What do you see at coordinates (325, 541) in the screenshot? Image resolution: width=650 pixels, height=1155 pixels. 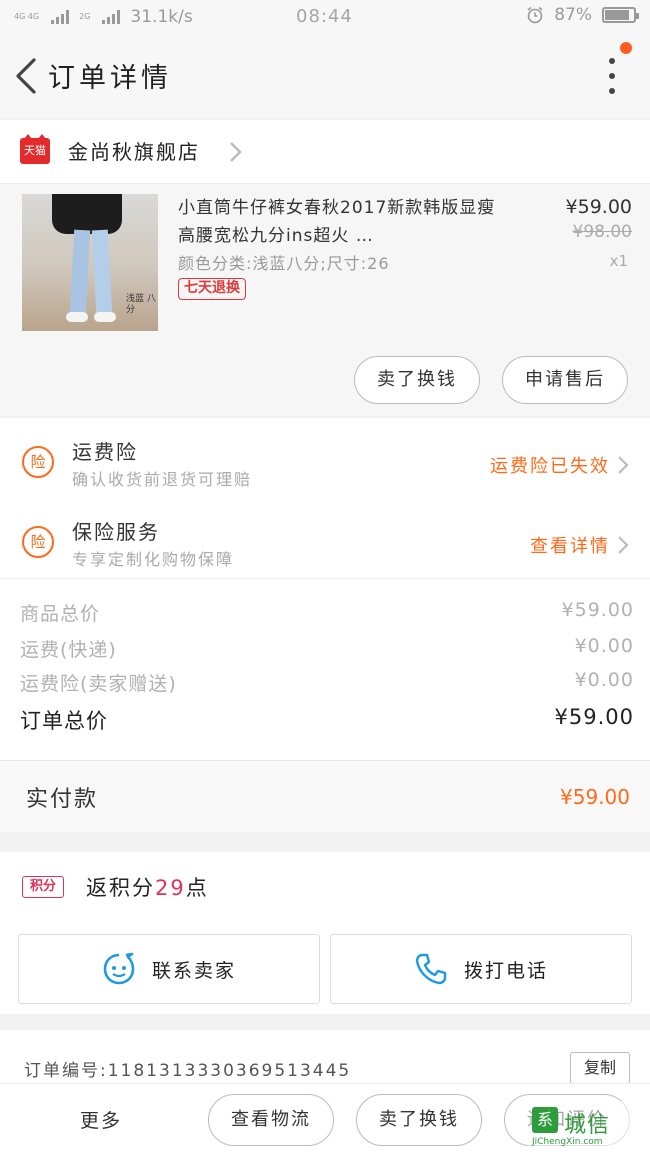 I see `insurance-service-row: 险 保险服务 专享定制化购物保障 查看详情` at bounding box center [325, 541].